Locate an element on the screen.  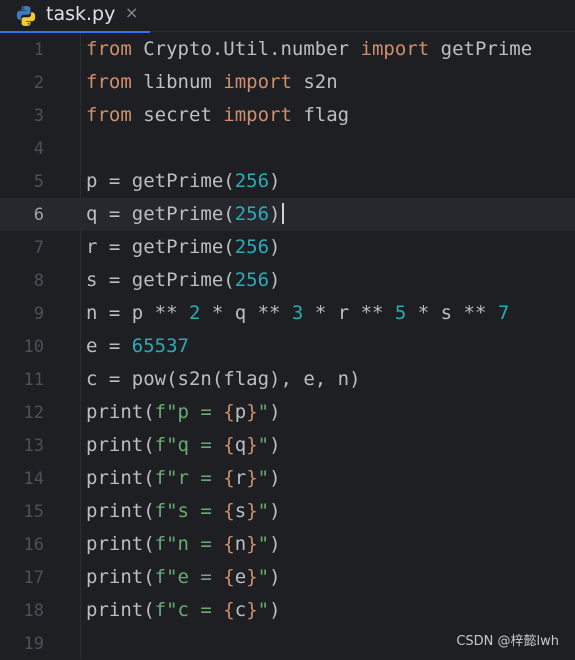
code-line: 6 q = getPrime(256) is located at coordinates (287, 214).